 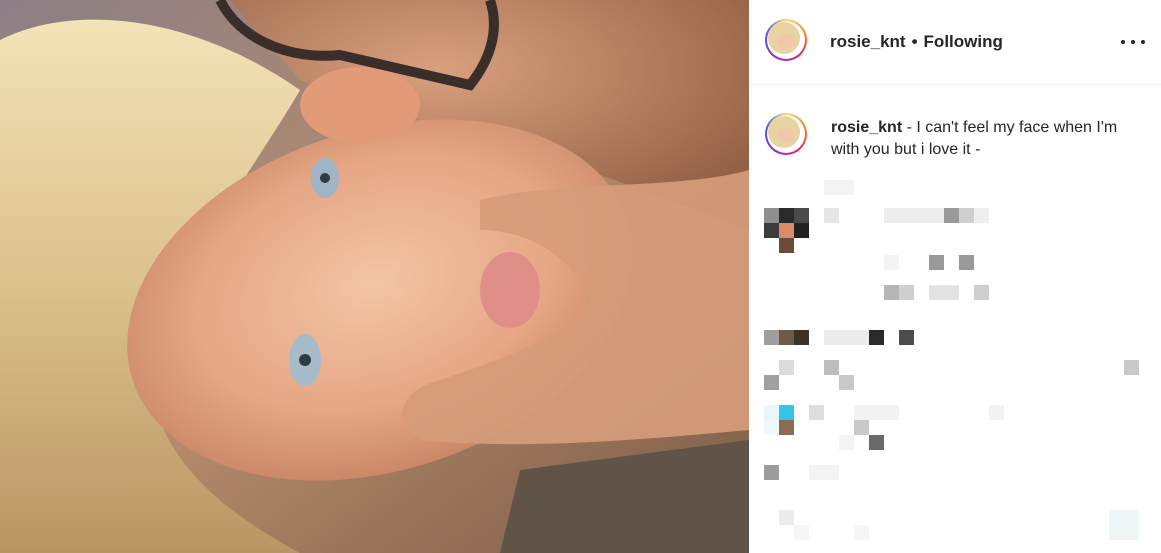 What do you see at coordinates (868, 41) in the screenshot?
I see `header-username-link: rosie_knt` at bounding box center [868, 41].